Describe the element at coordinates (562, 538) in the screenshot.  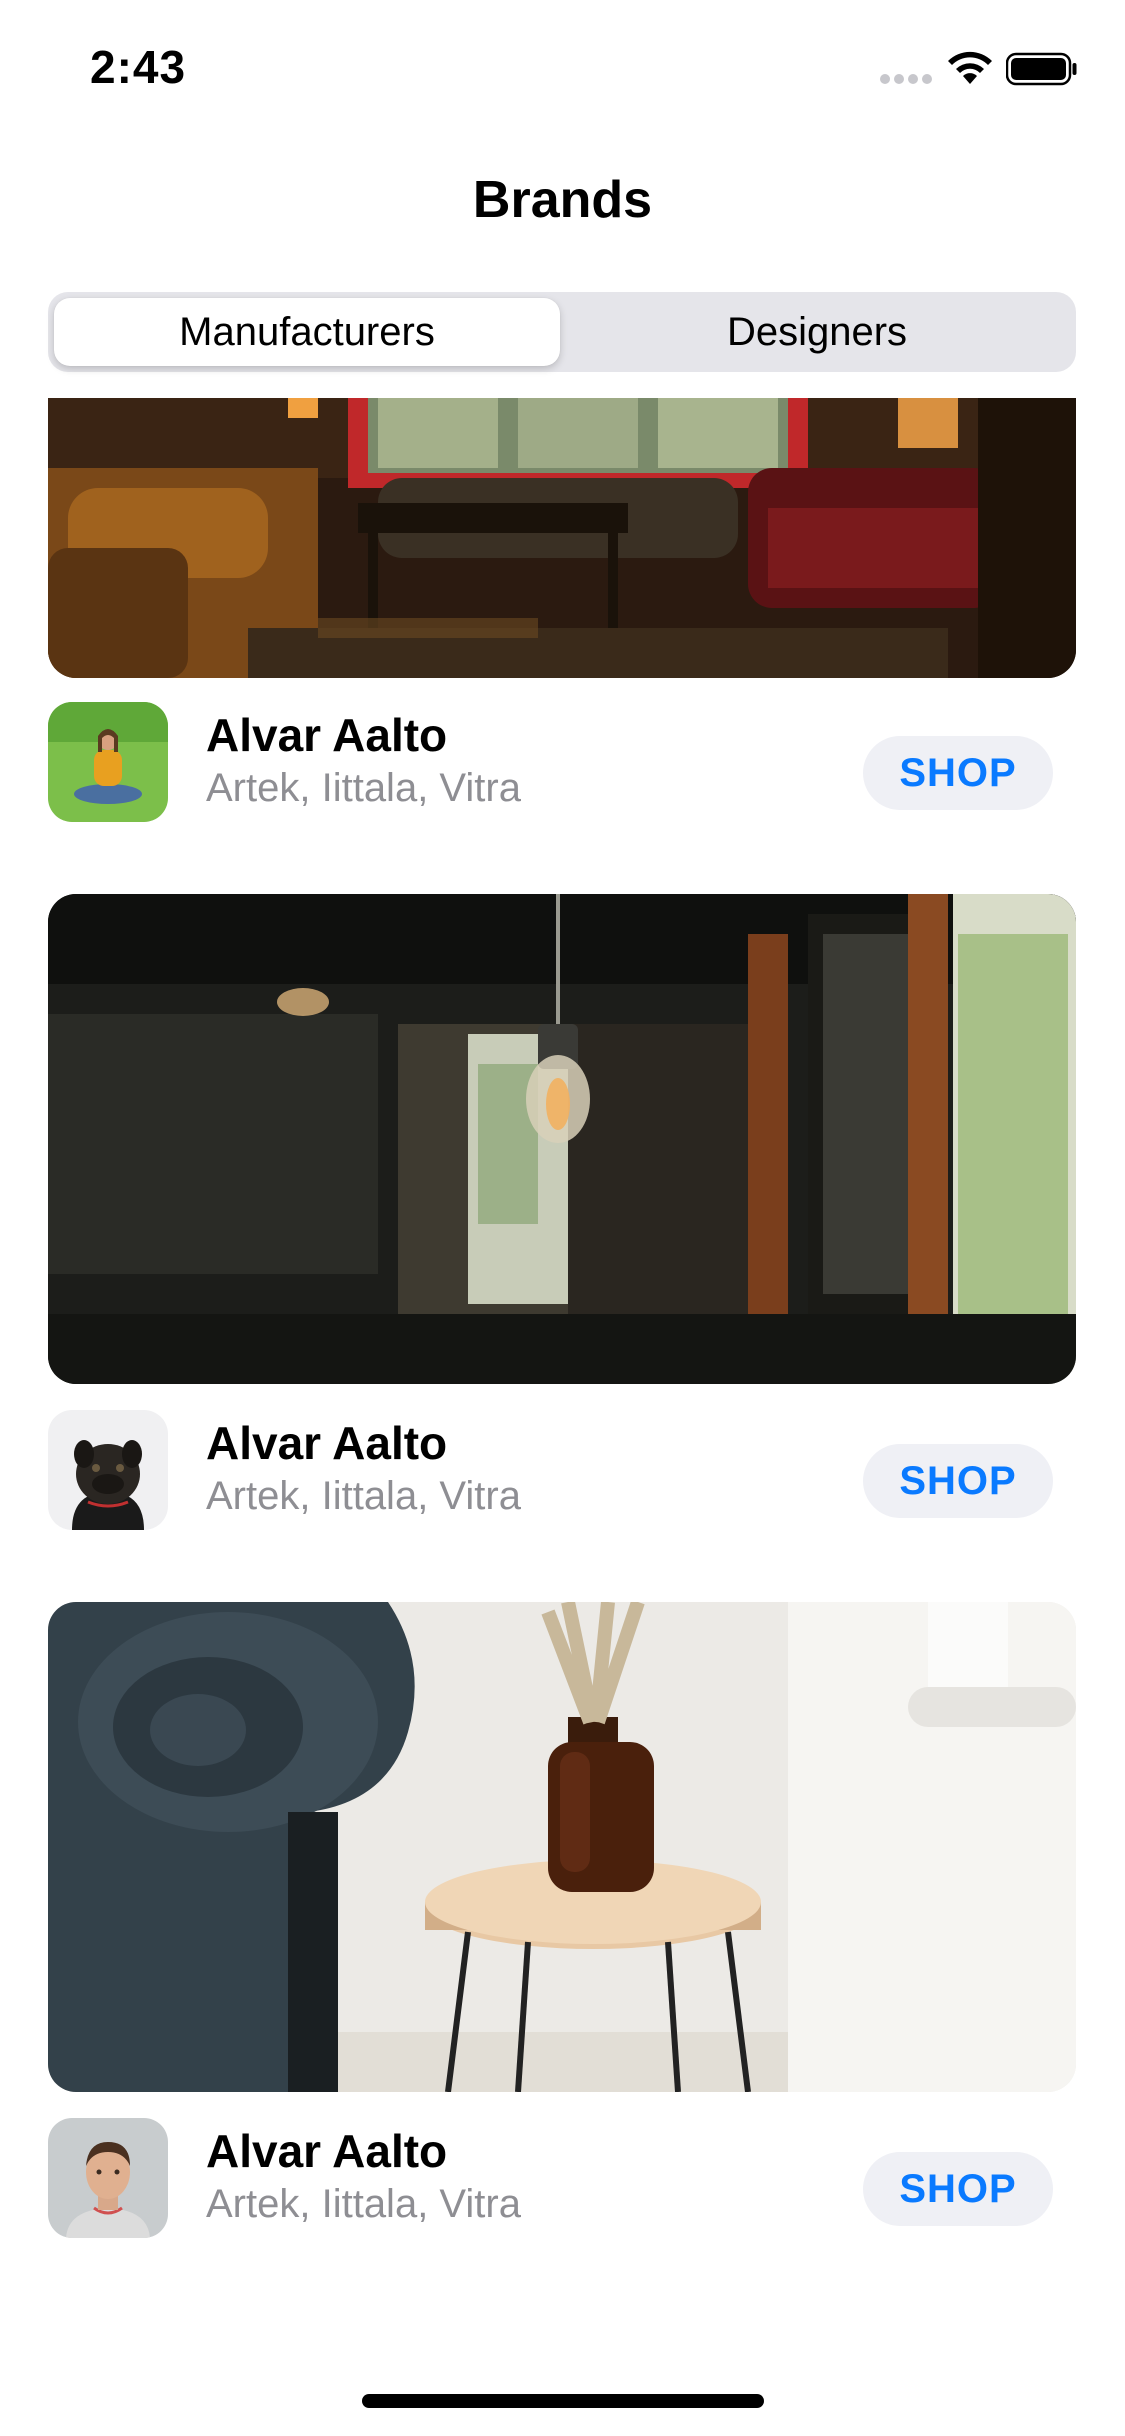
I see `brand-image-living-room` at that location.